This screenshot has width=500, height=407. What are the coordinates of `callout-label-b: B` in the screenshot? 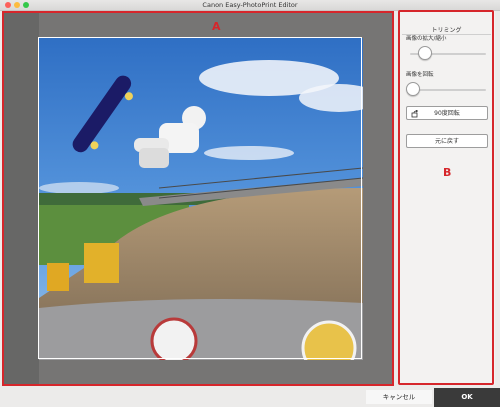 It's located at (447, 172).